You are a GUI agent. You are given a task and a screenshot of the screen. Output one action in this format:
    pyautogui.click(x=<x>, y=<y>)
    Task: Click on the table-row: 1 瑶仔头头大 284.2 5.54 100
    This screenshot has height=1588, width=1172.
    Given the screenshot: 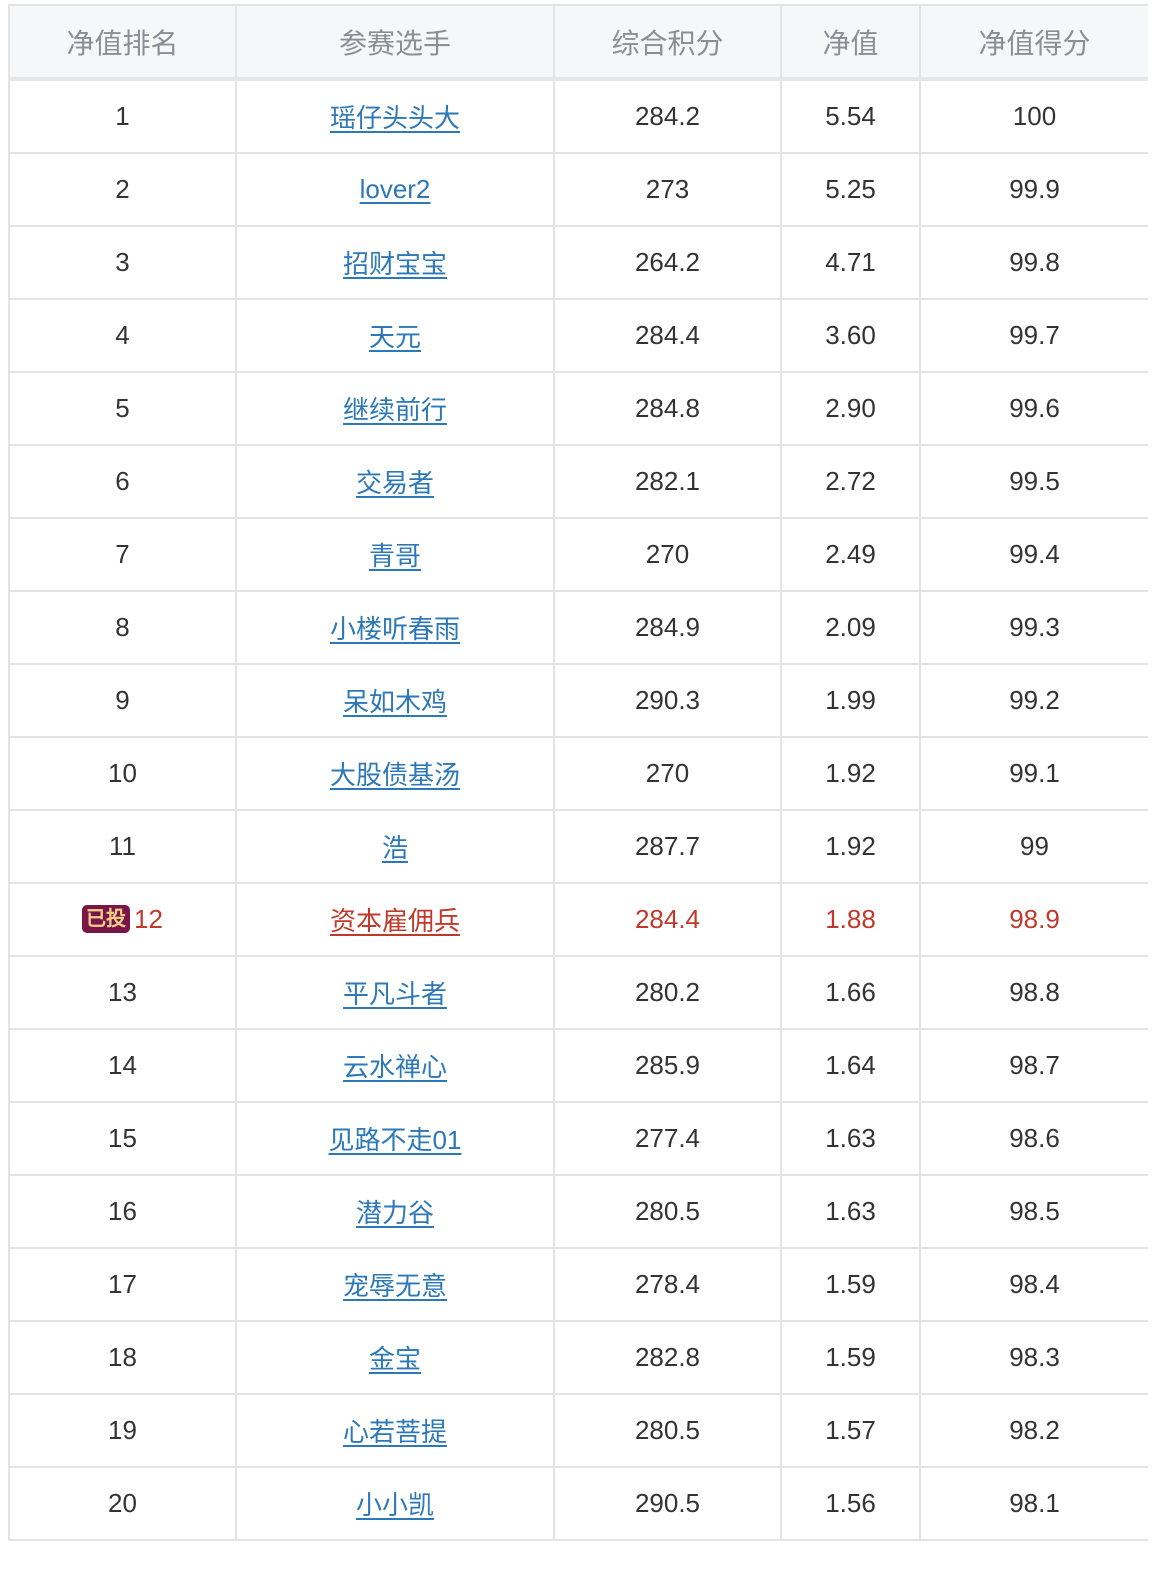 What is the action you would take?
    pyautogui.click(x=579, y=116)
    